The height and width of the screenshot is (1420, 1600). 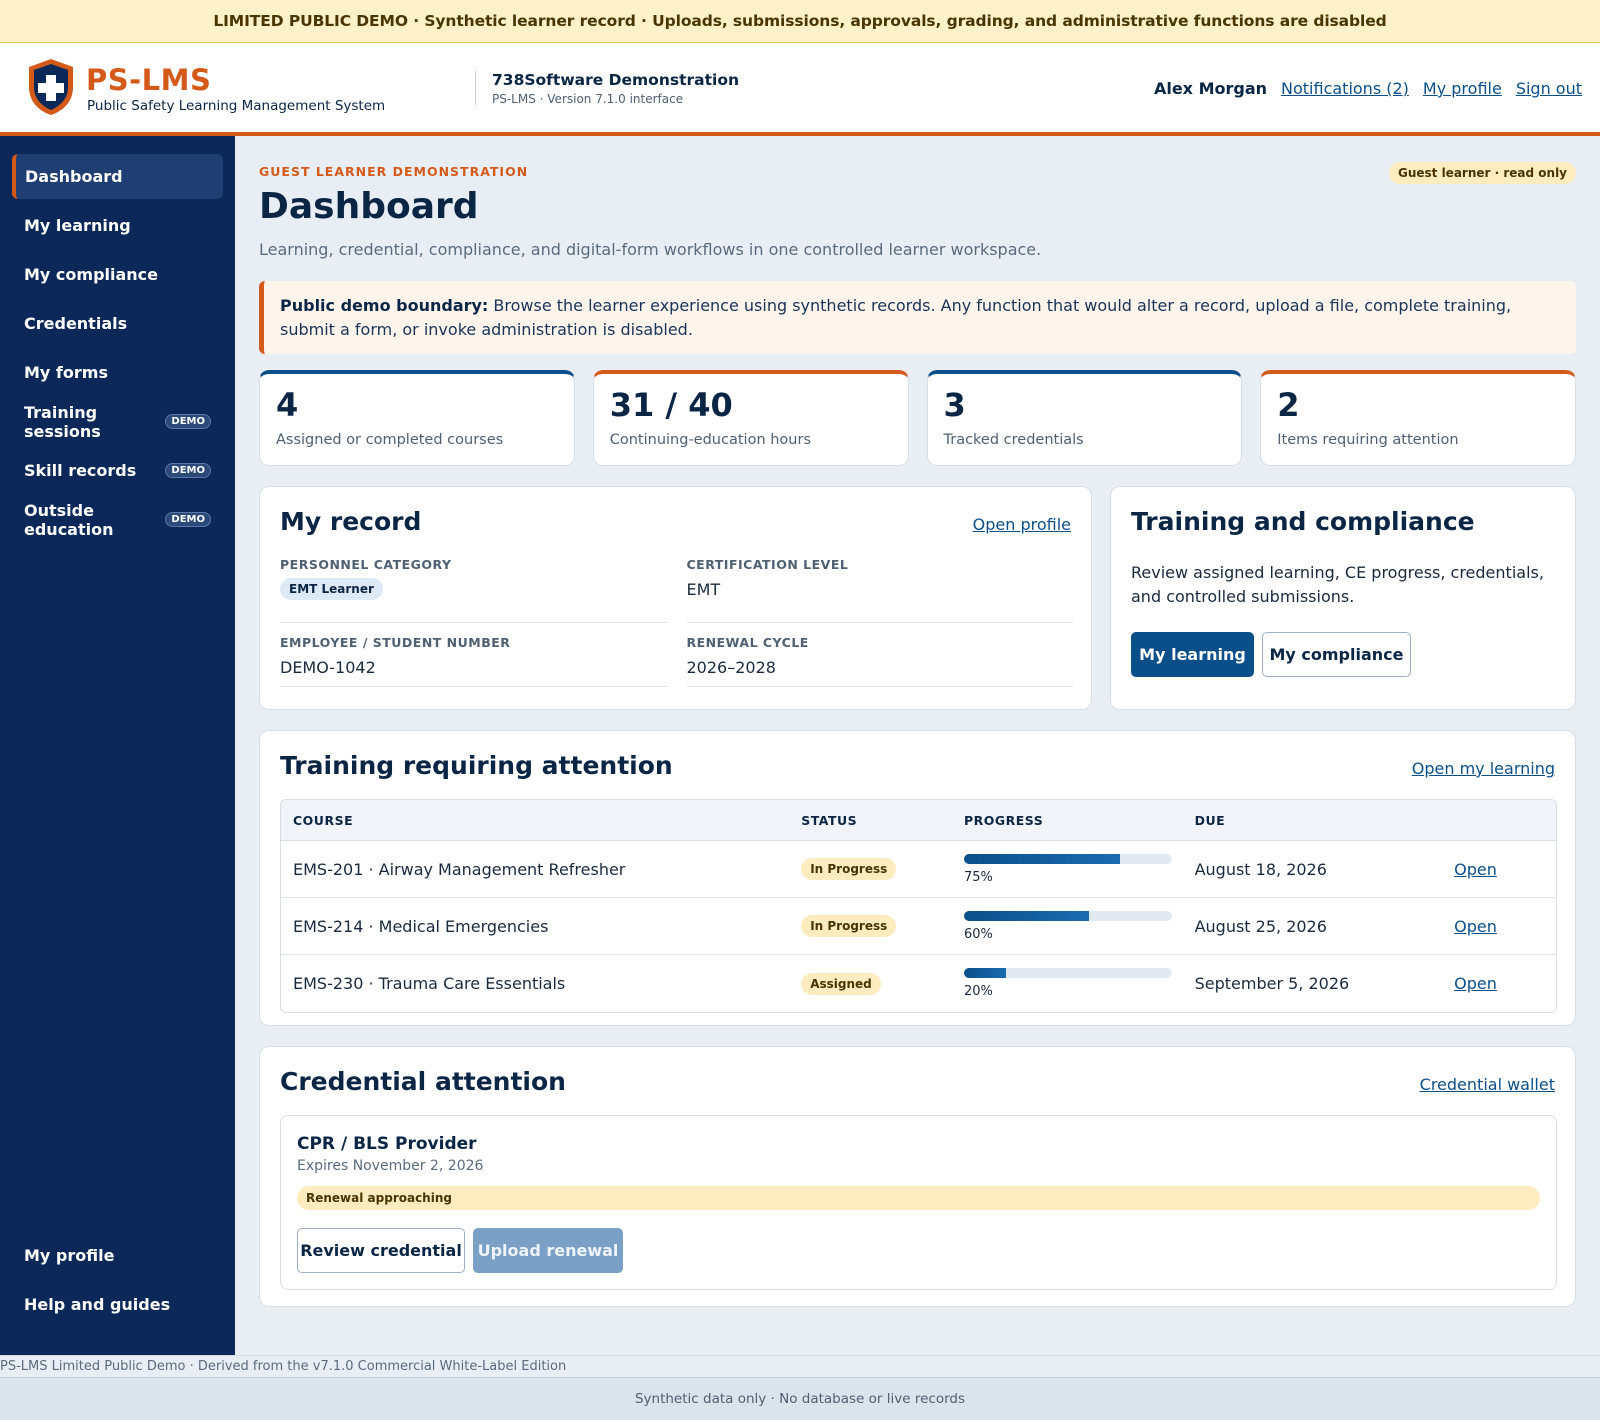 I want to click on progress-percent: 60%, so click(x=978, y=934).